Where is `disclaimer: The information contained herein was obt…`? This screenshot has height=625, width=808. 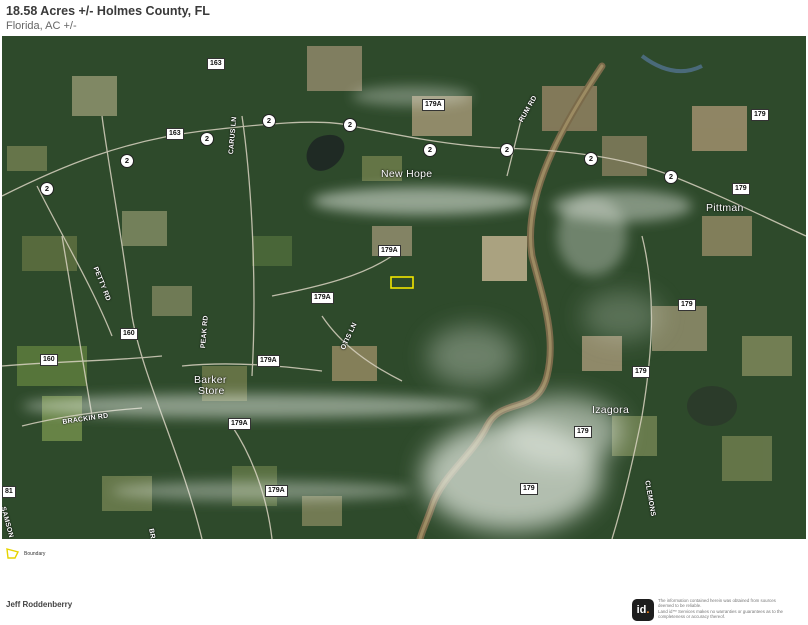 disclaimer: The information contained herein was obt… is located at coordinates (733, 609).